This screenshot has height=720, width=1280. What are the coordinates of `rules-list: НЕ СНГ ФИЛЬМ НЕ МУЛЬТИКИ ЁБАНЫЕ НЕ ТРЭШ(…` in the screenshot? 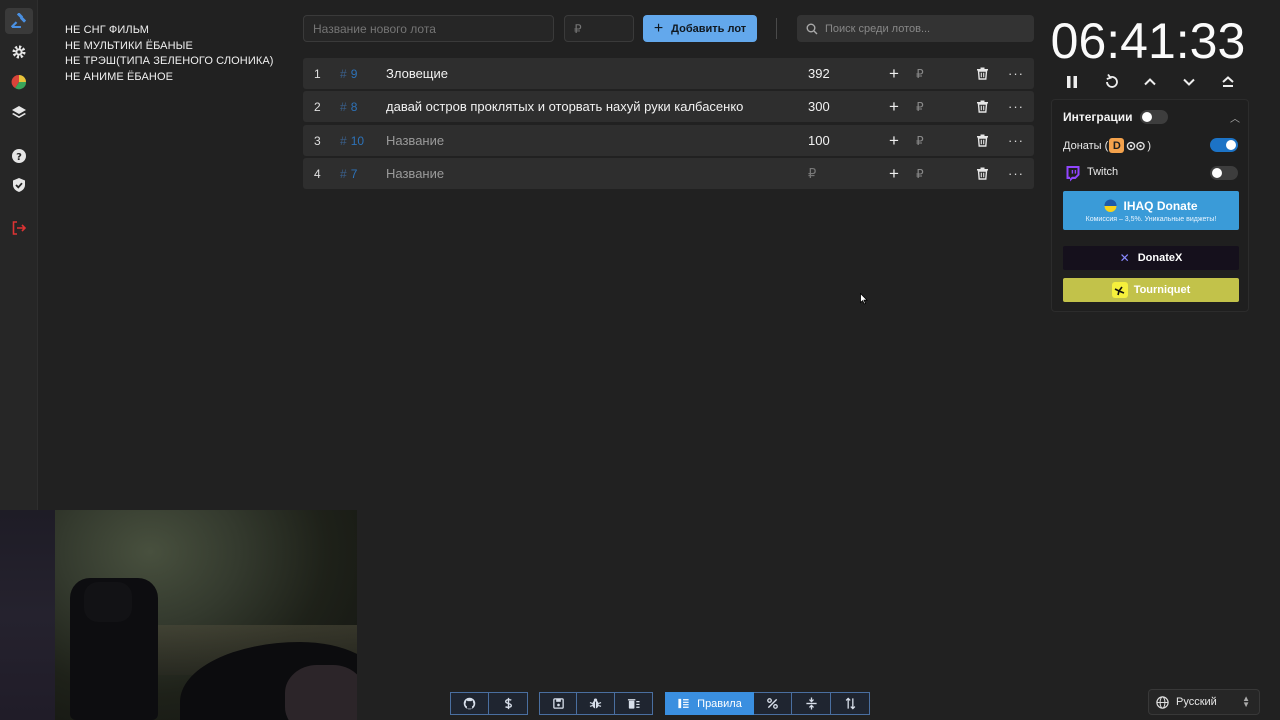 It's located at (169, 54).